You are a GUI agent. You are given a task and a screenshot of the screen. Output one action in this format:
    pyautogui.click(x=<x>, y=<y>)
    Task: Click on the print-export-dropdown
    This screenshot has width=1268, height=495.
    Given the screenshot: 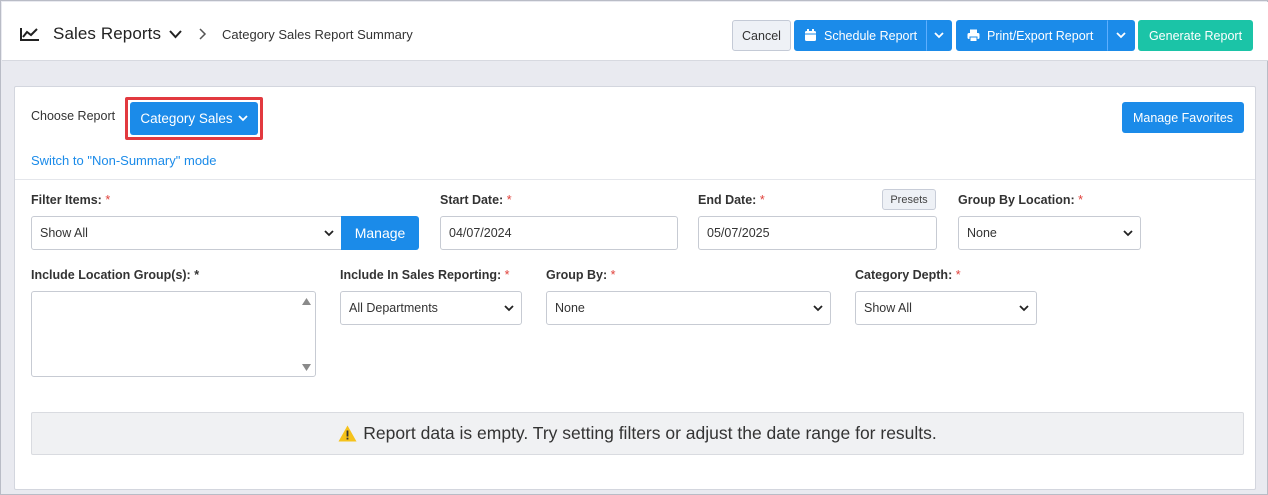 What is the action you would take?
    pyautogui.click(x=1121, y=35)
    